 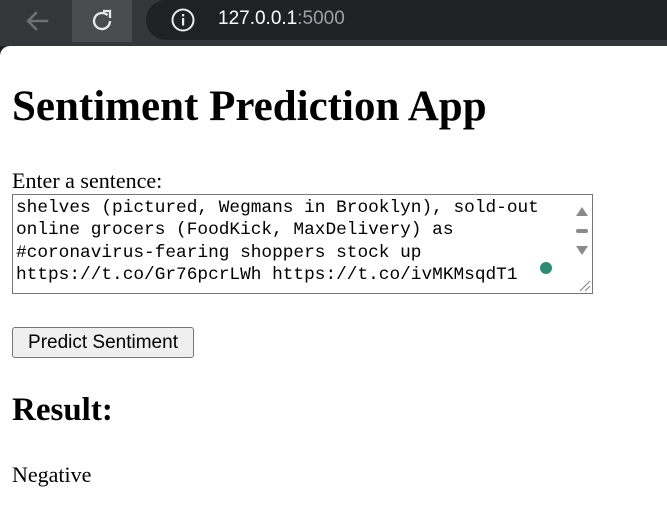 I want to click on url-text: 127.0.0.1:5000, so click(x=281, y=19).